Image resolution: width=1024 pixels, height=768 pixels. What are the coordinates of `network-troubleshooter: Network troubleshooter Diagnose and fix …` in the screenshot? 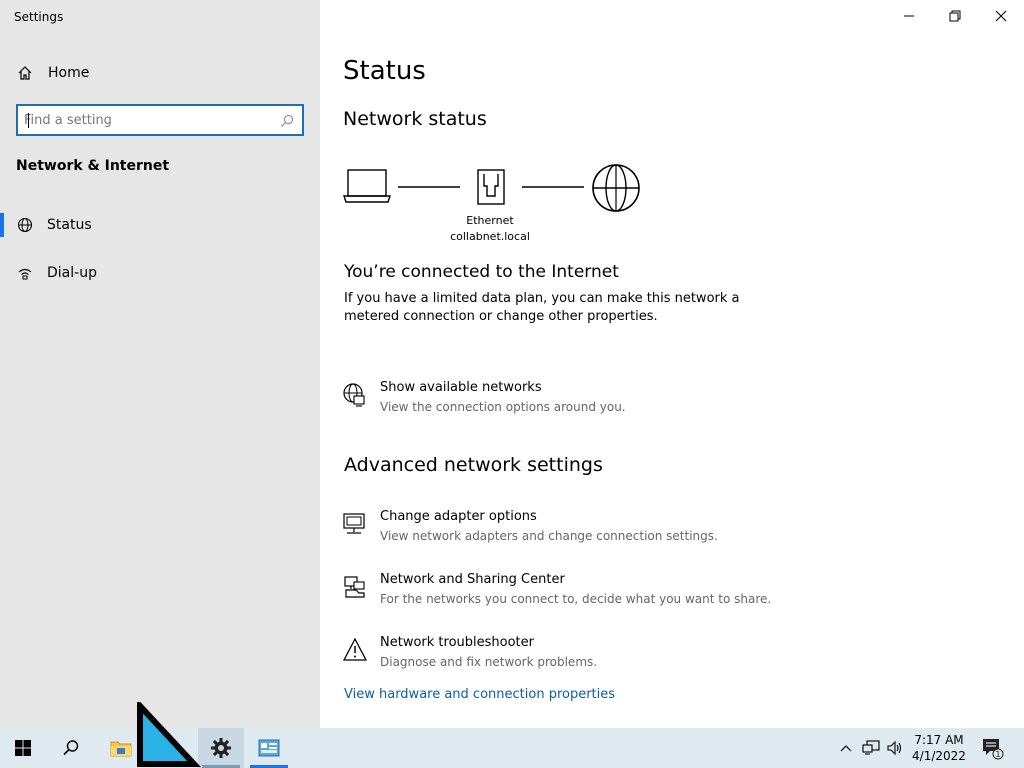 It's located at (602, 657).